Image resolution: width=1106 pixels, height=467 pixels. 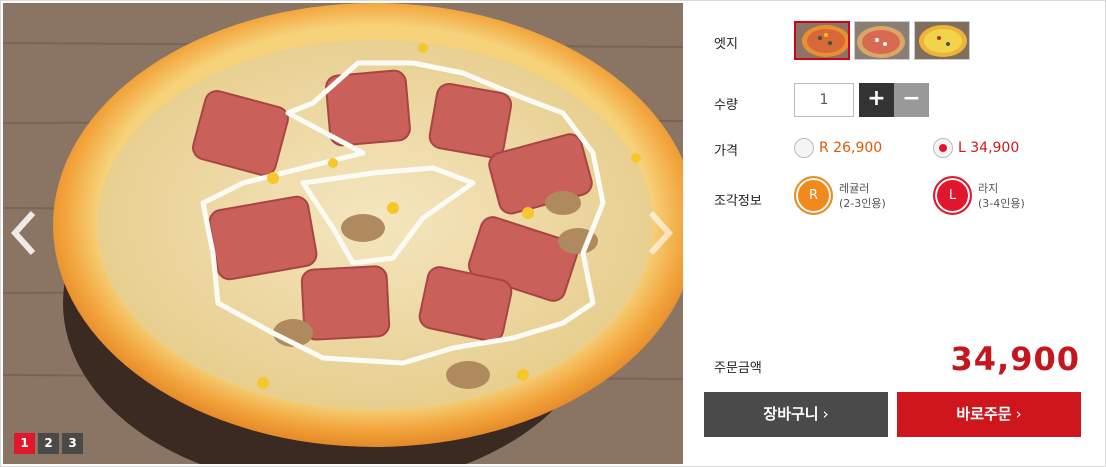 I want to click on radio-large, so click(x=943, y=148).